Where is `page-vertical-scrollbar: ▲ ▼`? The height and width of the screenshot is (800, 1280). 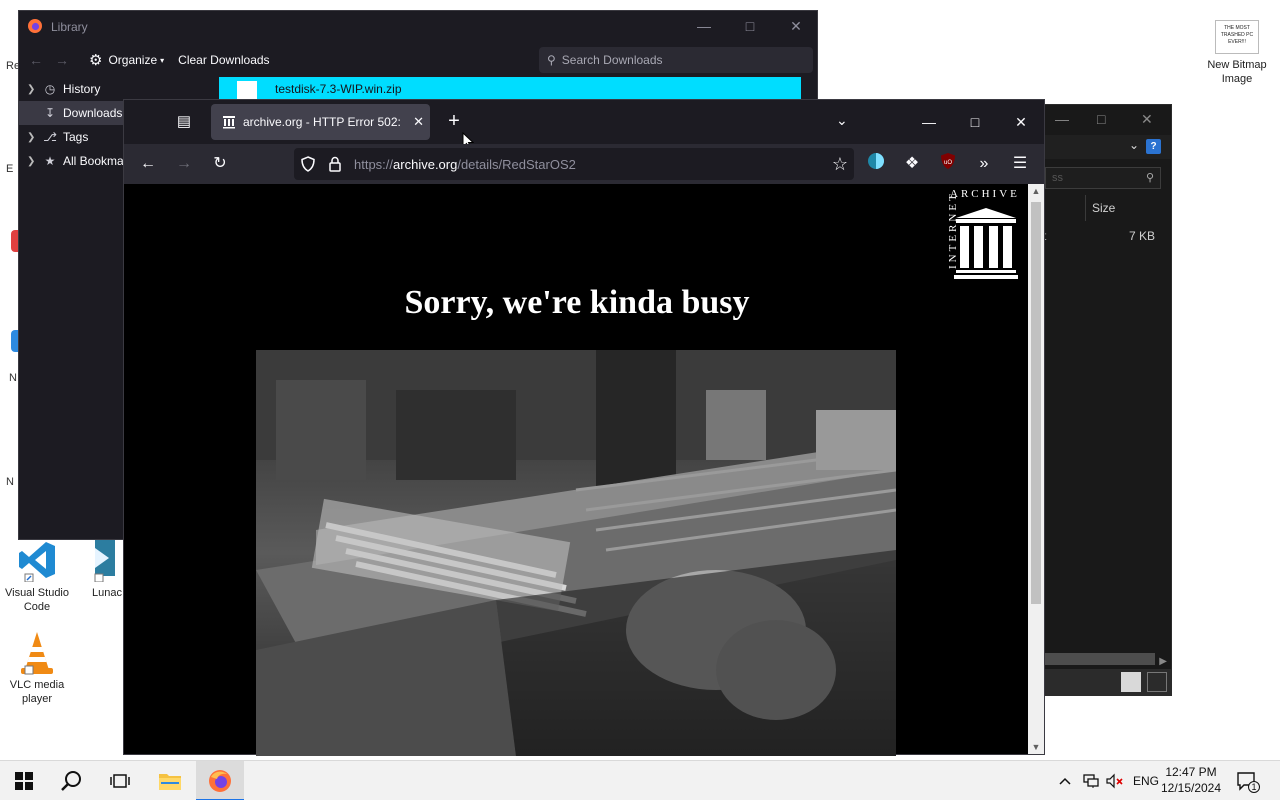
page-vertical-scrollbar: ▲ ▼ is located at coordinates (1036, 469).